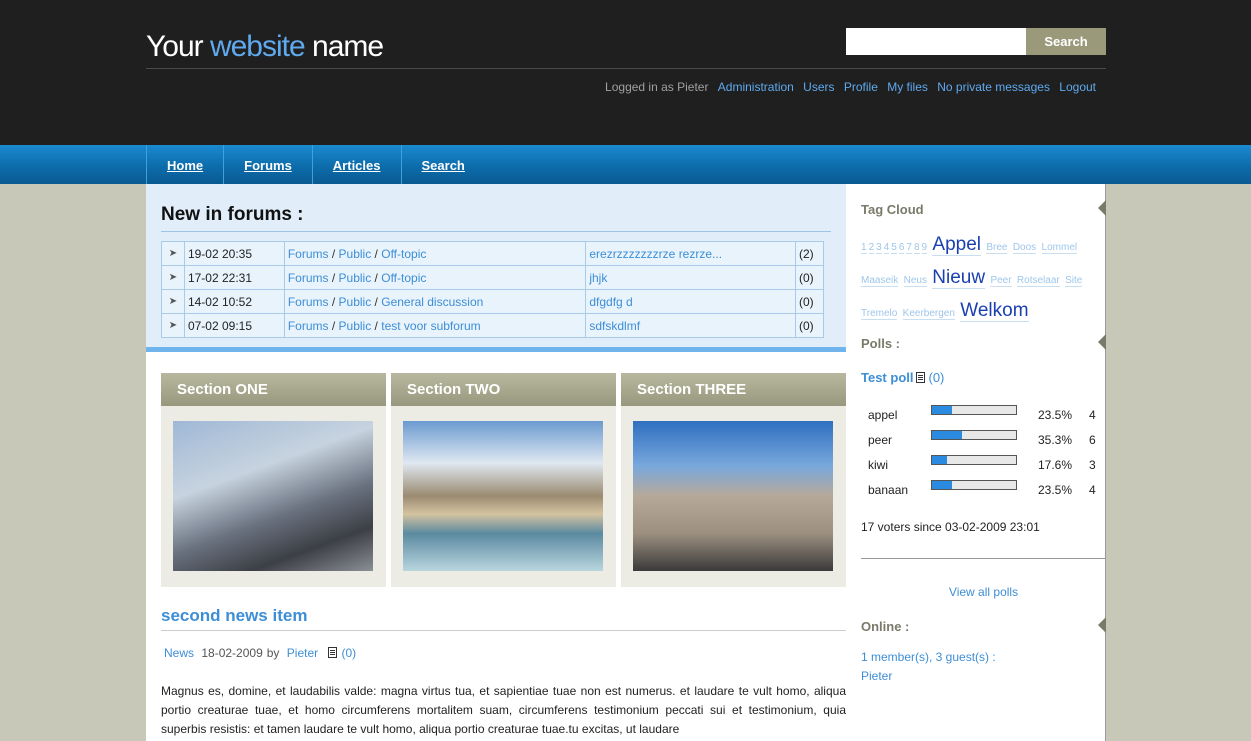  Describe the element at coordinates (880, 440) in the screenshot. I see `poll-option-label: peer` at that location.